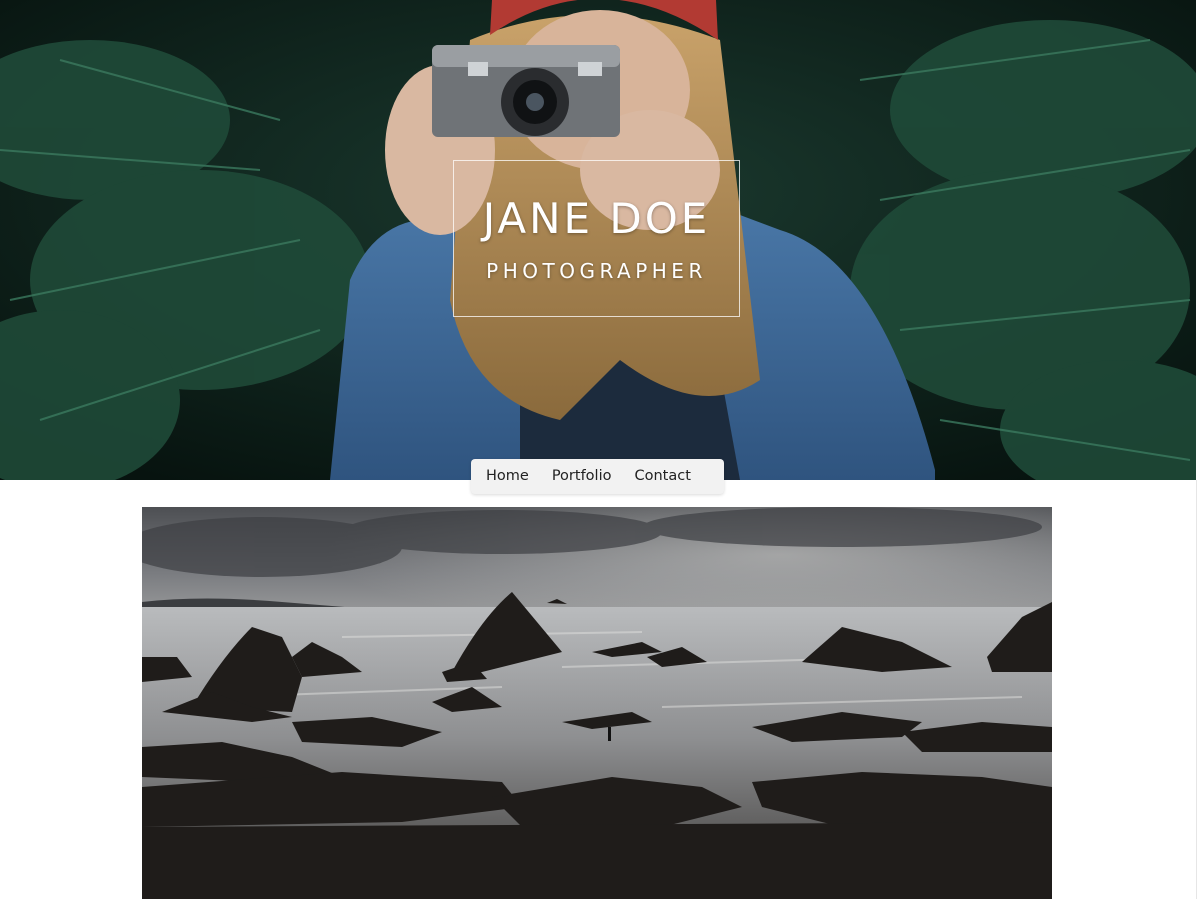 This screenshot has height=899, width=1199. Describe the element at coordinates (662, 476) in the screenshot. I see `nav-item-contact: Contact` at that location.